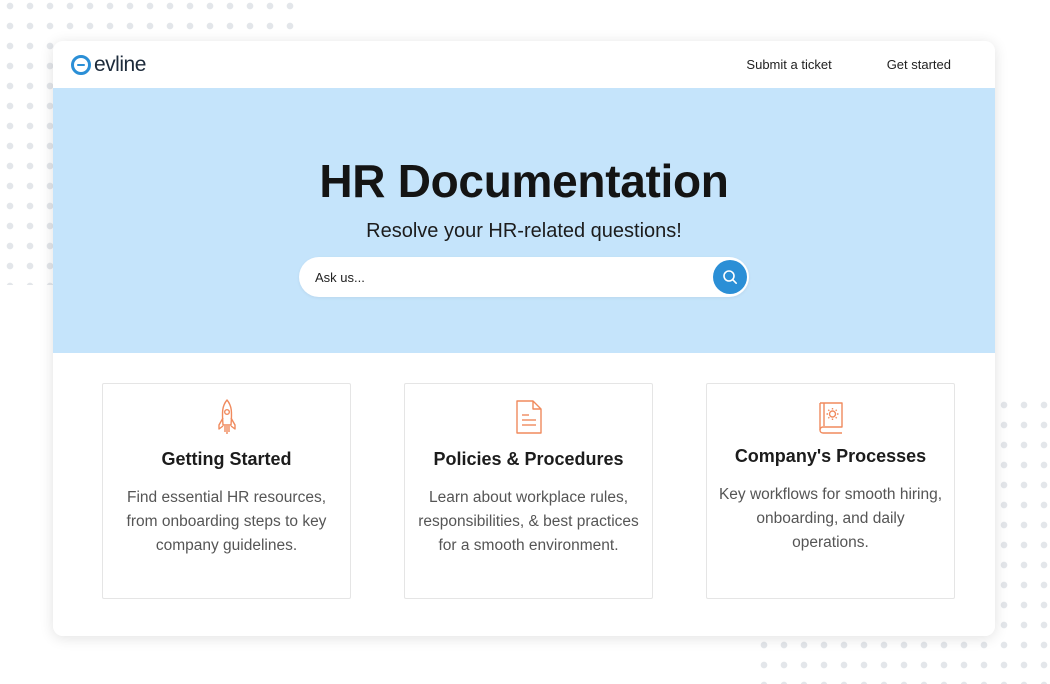 The width and height of the screenshot is (1050, 684). I want to click on brand-logo: evline, so click(108, 65).